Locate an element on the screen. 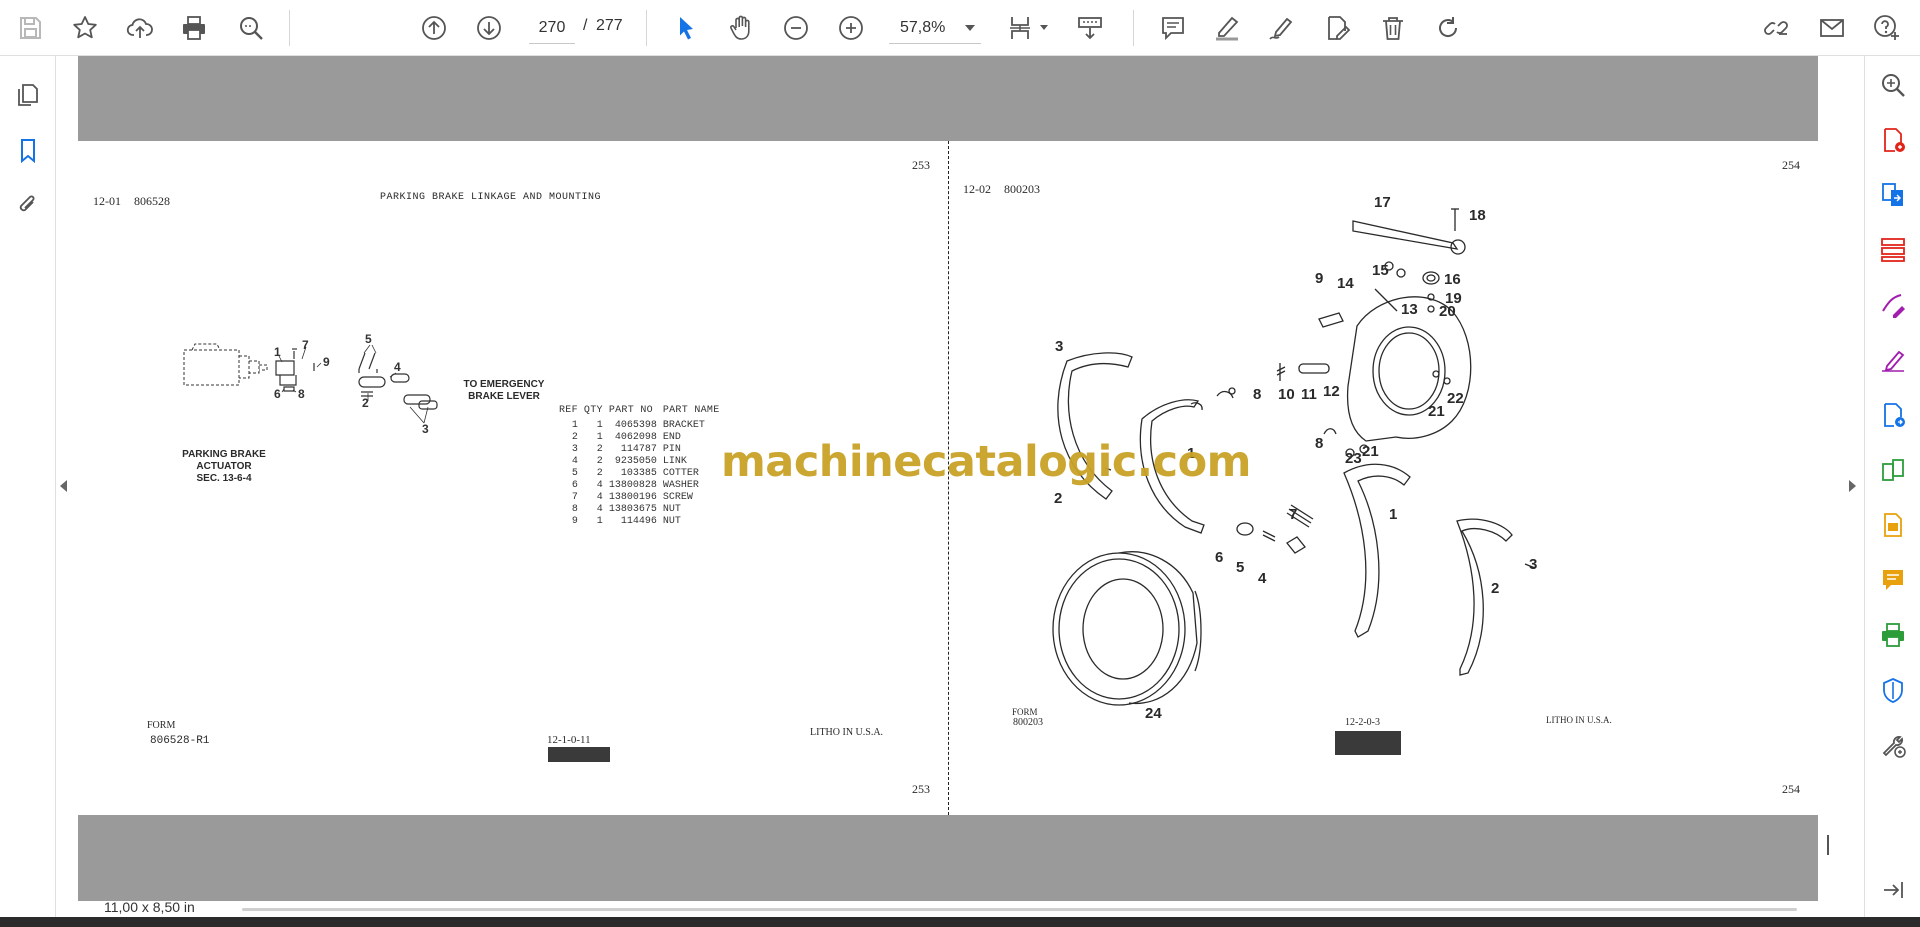 This screenshot has width=1920, height=927. table-row: 7 4 13800196 SCREW is located at coordinates (642, 498).